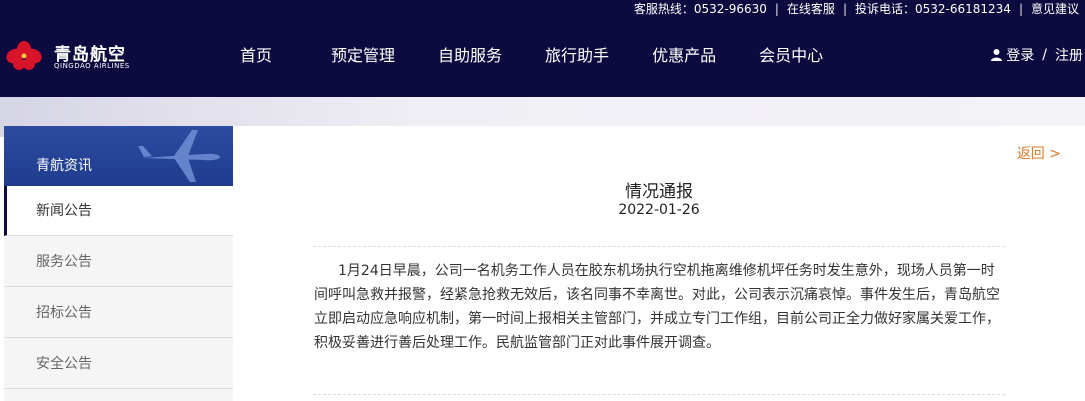 The height and width of the screenshot is (401, 1085). Describe the element at coordinates (659, 210) in the screenshot. I see `article-date: 2022-01-26` at that location.